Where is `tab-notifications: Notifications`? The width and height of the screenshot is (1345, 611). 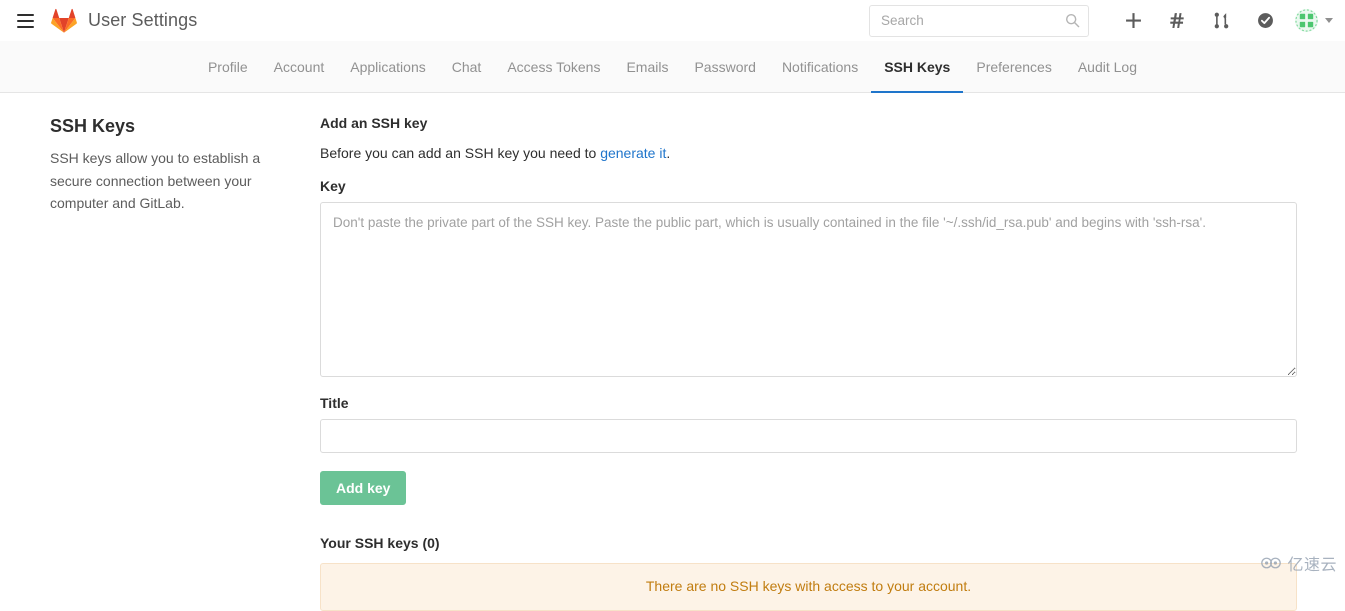 tab-notifications: Notifications is located at coordinates (820, 67).